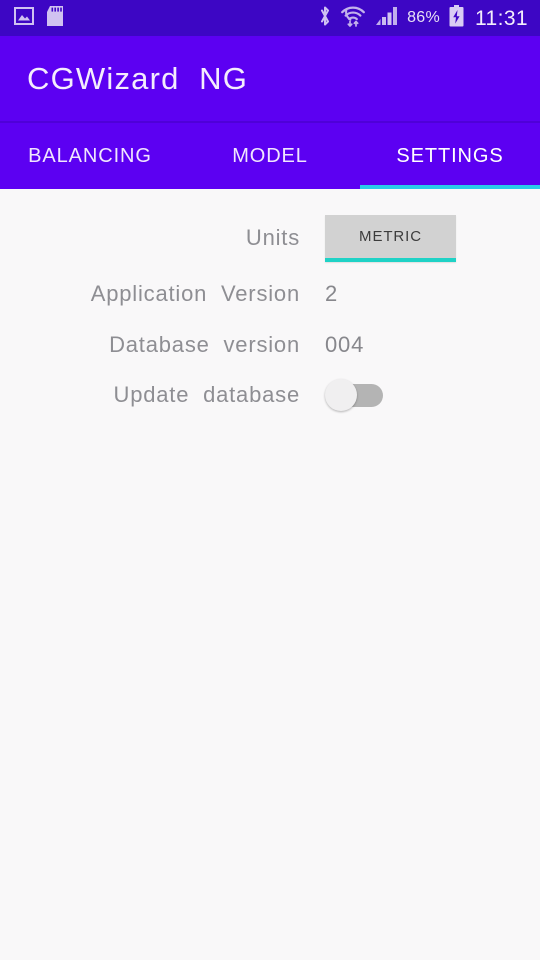  I want to click on tab-model-label: MODEL, so click(270, 155).